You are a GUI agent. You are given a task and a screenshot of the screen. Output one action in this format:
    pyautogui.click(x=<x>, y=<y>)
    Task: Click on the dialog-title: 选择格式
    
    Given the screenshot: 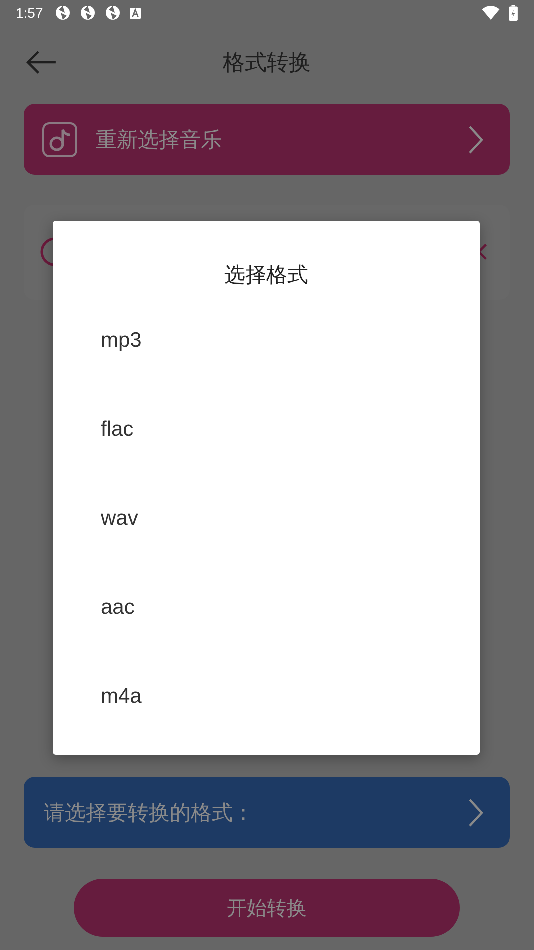 What is the action you would take?
    pyautogui.click(x=267, y=275)
    